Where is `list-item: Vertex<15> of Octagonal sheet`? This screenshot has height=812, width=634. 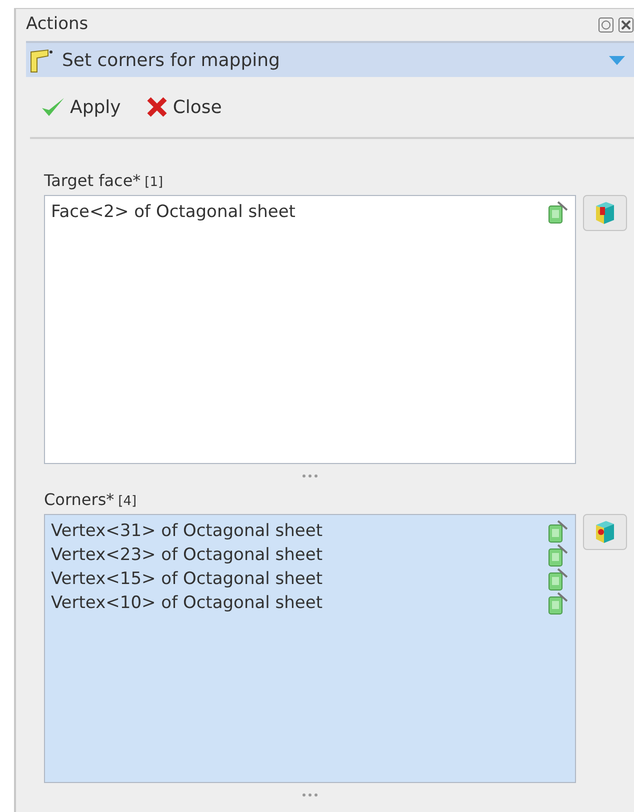
list-item: Vertex<15> of Octagonal sheet is located at coordinates (296, 579).